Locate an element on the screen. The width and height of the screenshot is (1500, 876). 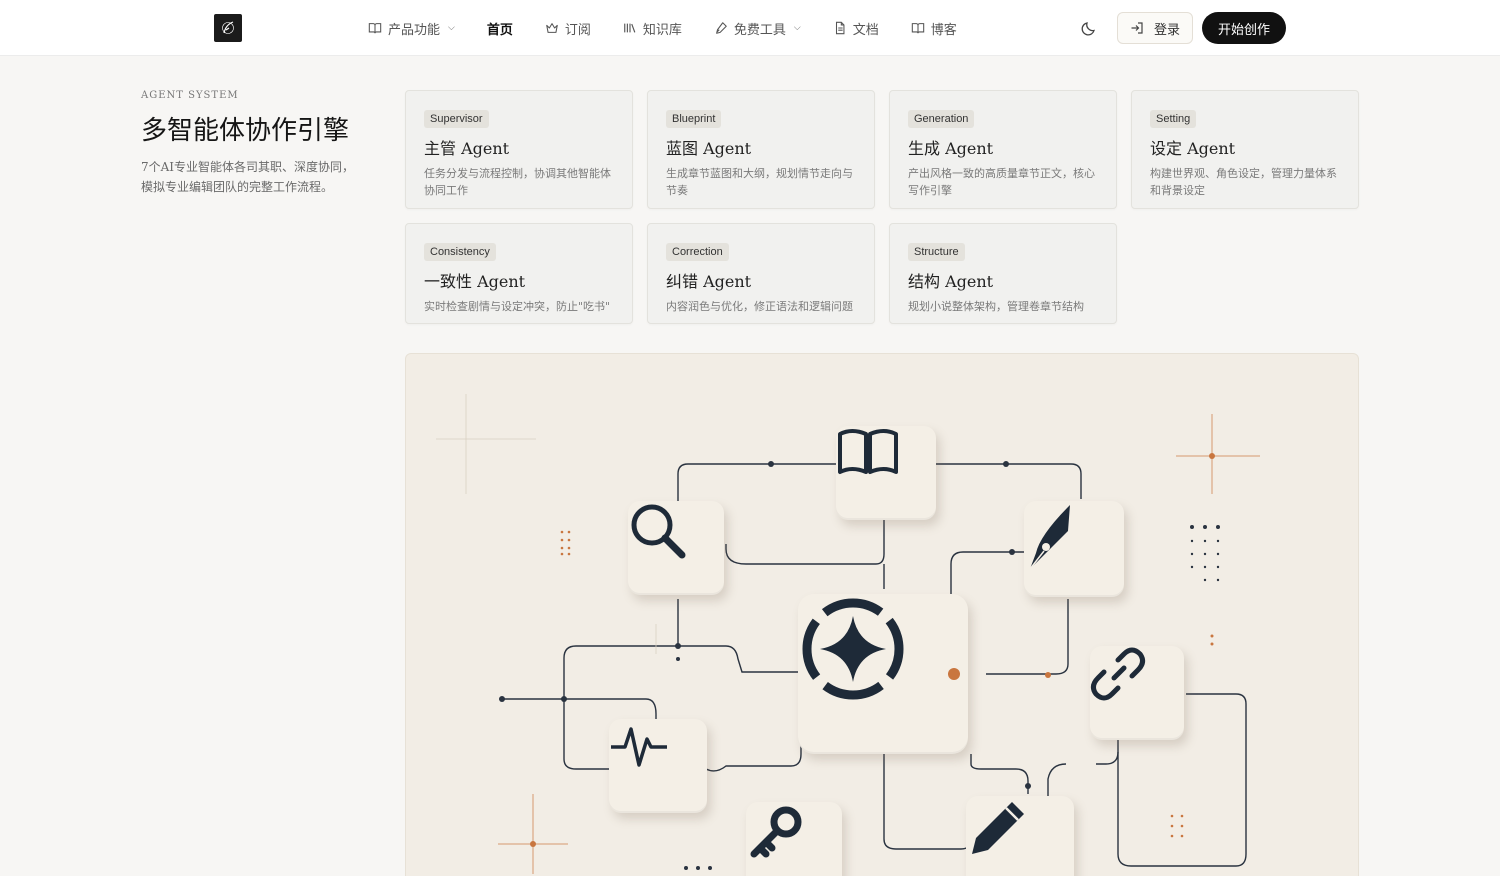
agent-description: 构建世界观、角色设定，管理力量体系和背景设定 is located at coordinates (1243, 182).